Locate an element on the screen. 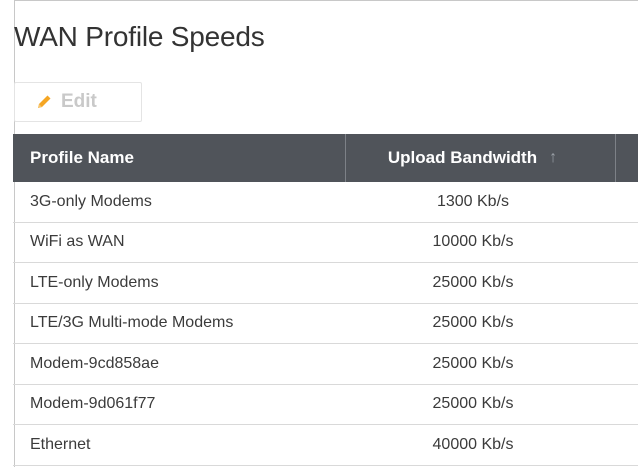 Image resolution: width=638 pixels, height=467 pixels. upload-bandwidth-cell: 10000 Kb/s is located at coordinates (473, 242).